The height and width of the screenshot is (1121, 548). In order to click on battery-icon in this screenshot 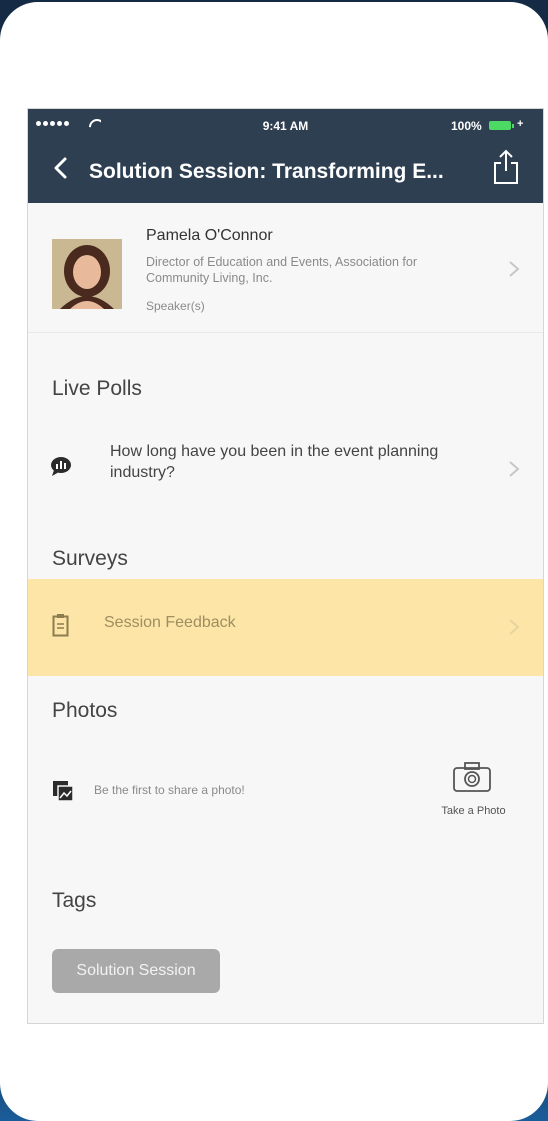, I will do `click(501, 125)`.